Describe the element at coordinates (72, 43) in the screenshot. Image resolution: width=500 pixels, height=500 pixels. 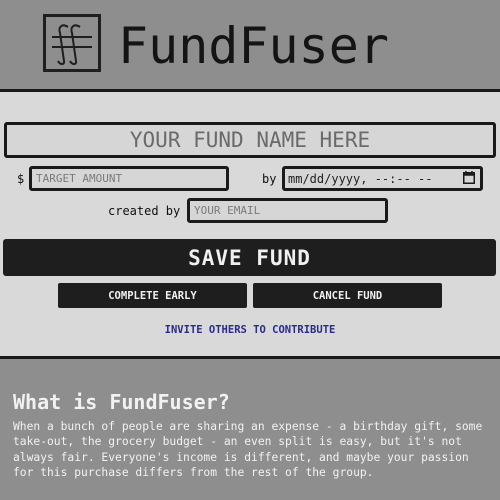
I see `ff-monogram-logo-icon` at that location.